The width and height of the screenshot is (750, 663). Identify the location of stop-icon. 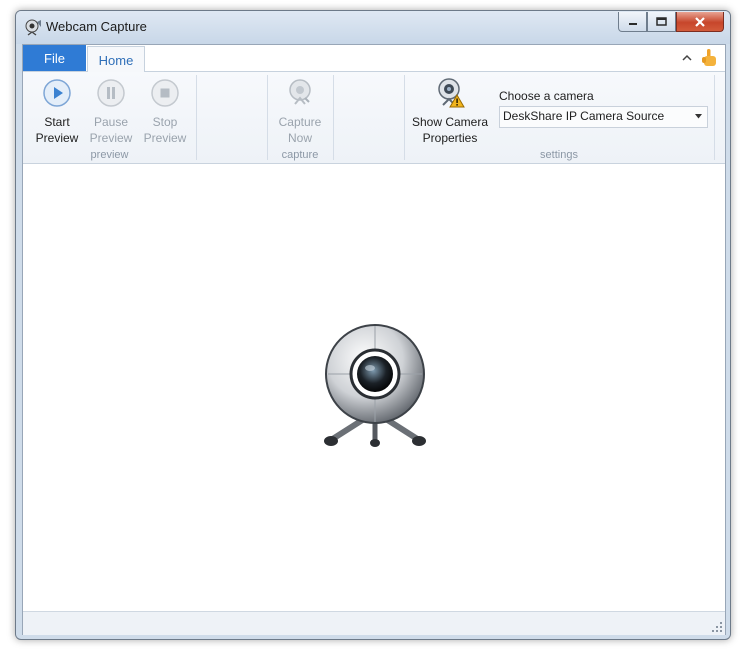
(165, 93).